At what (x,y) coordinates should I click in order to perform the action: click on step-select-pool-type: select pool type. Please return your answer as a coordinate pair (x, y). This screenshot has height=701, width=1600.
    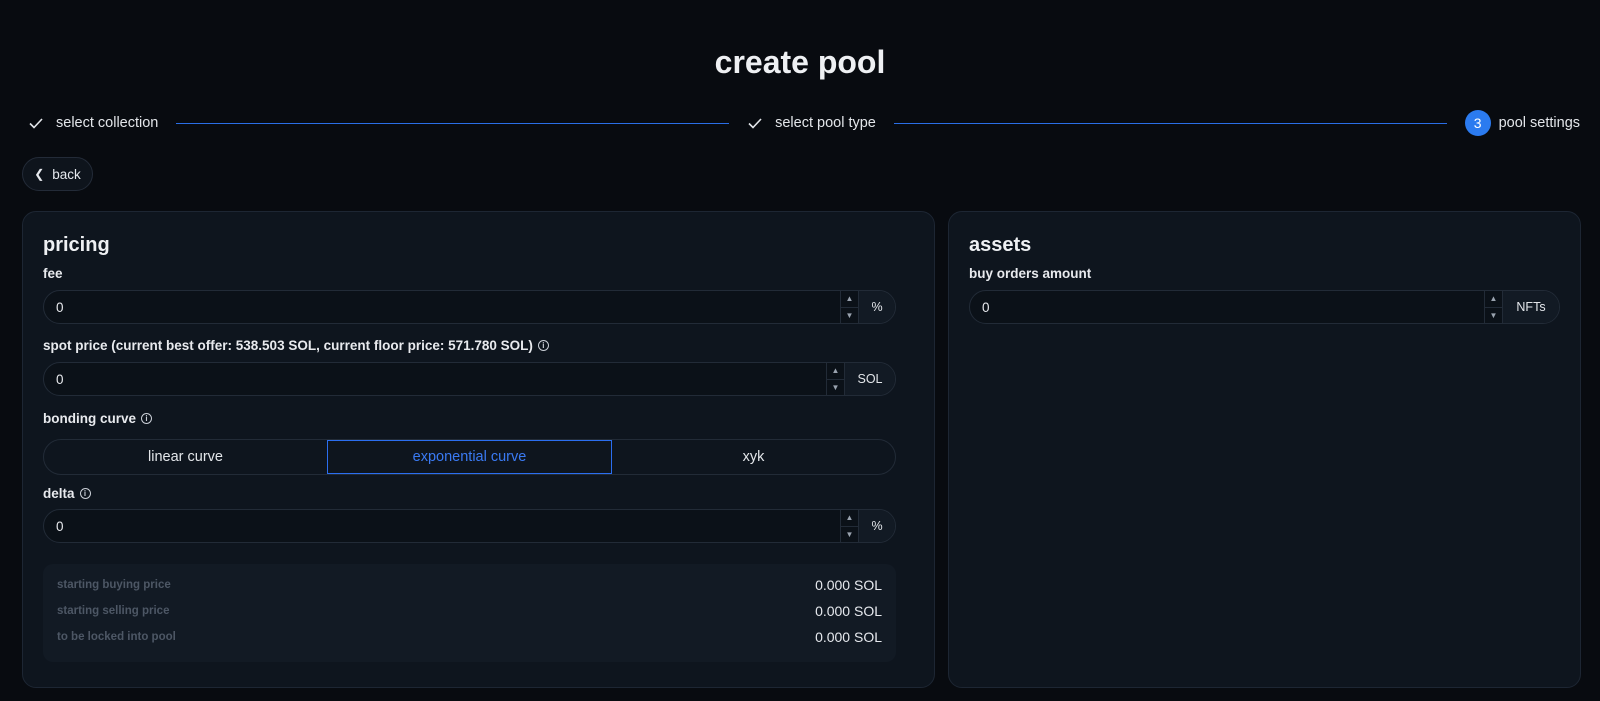
    Looking at the image, I should click on (811, 123).